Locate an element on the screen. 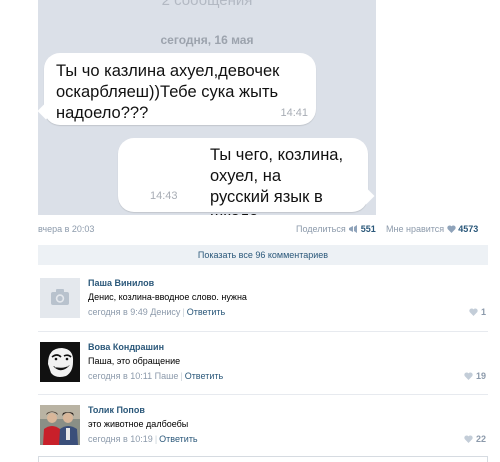  comment-author: Толик Попов is located at coordinates (116, 410).